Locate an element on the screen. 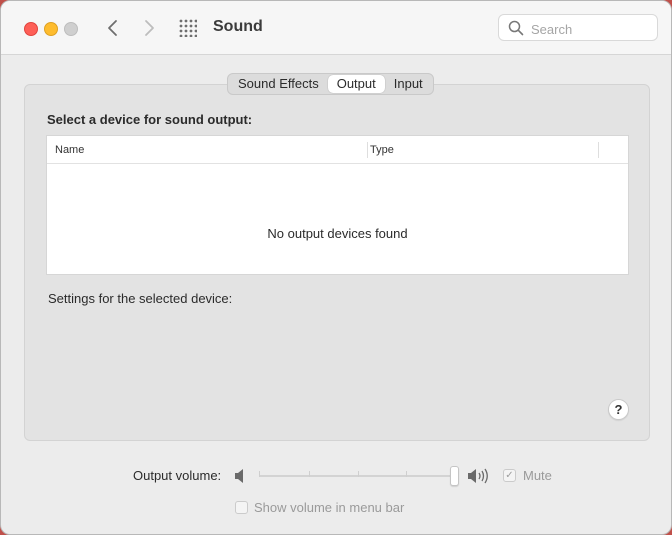 This screenshot has width=672, height=535. volume-slider-knob is located at coordinates (454, 476).